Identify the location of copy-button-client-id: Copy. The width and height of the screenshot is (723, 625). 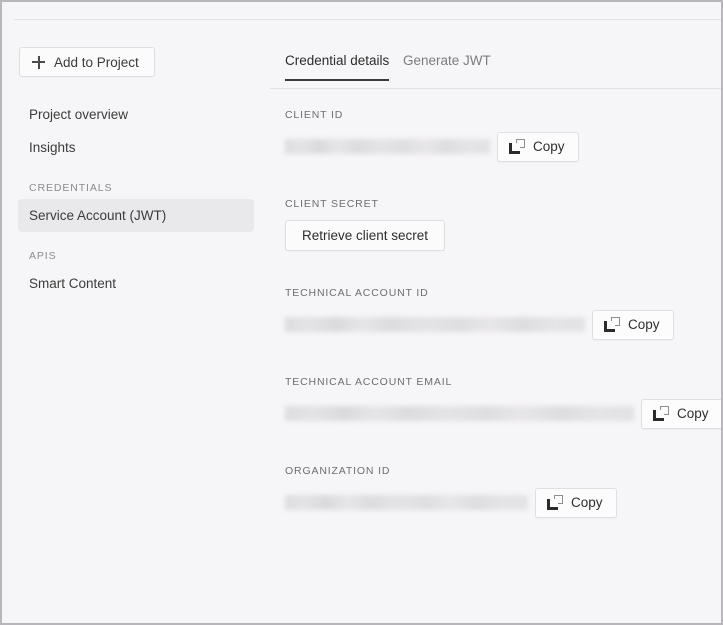
(538, 146).